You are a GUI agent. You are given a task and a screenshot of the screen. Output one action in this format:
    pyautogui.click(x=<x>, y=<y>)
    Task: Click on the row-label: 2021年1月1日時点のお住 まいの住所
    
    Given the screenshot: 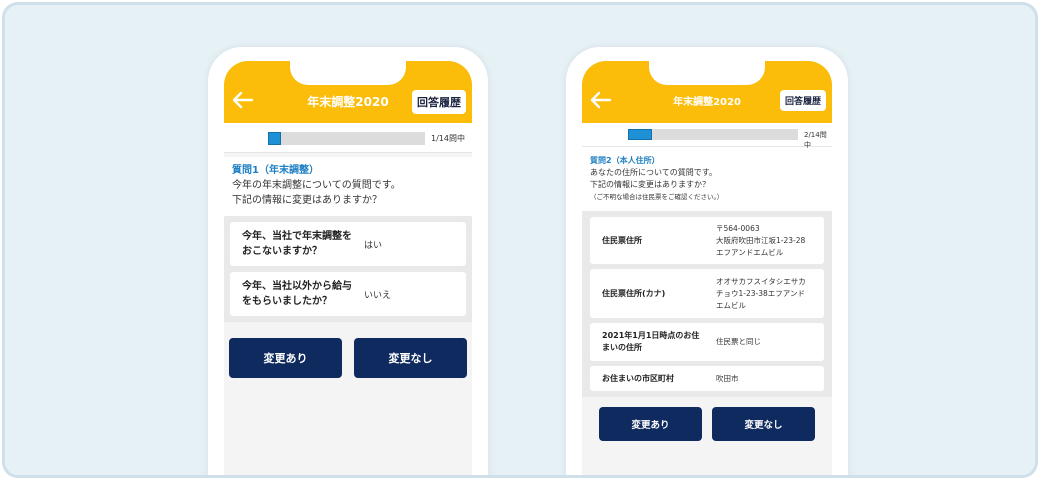 What is the action you would take?
    pyautogui.click(x=659, y=342)
    